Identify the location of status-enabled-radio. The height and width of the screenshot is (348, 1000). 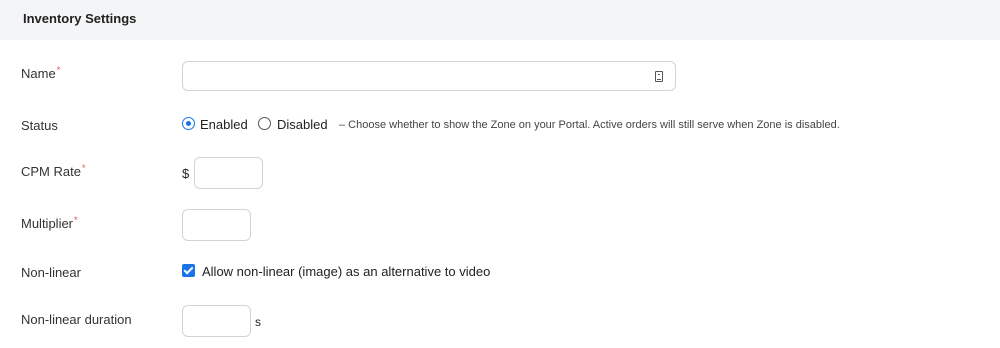
(188, 123).